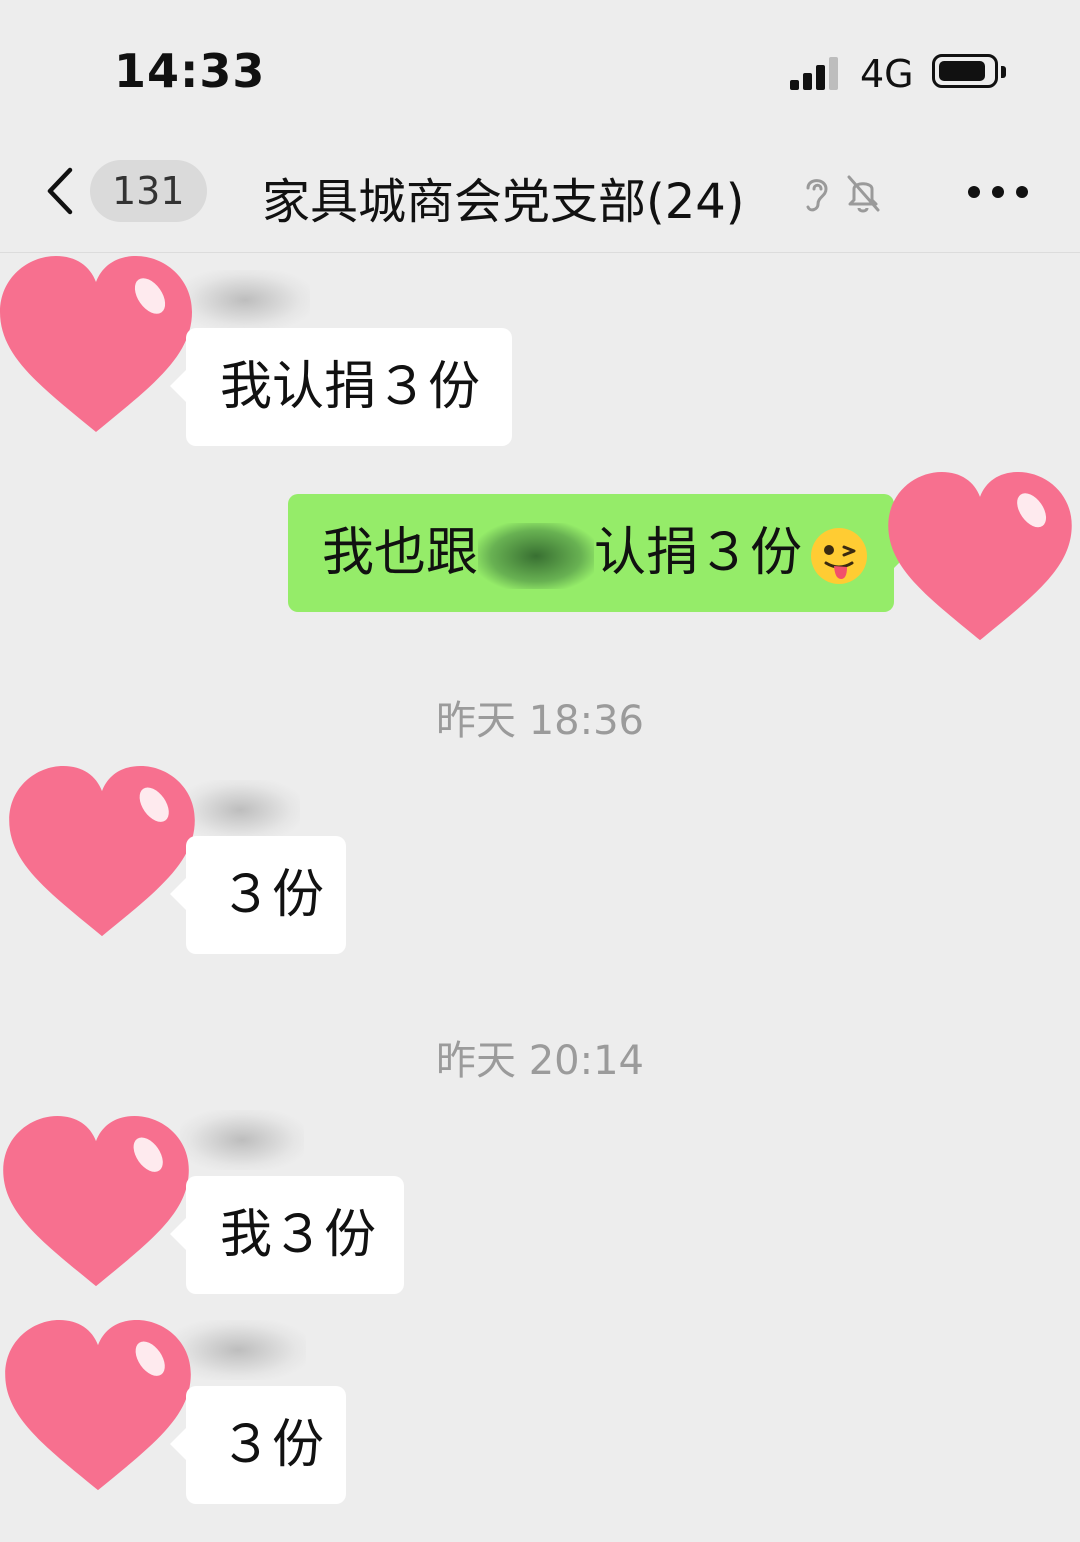 The image size is (1080, 1542). Describe the element at coordinates (148, 191) in the screenshot. I see `unread-count-badge: 131` at that location.